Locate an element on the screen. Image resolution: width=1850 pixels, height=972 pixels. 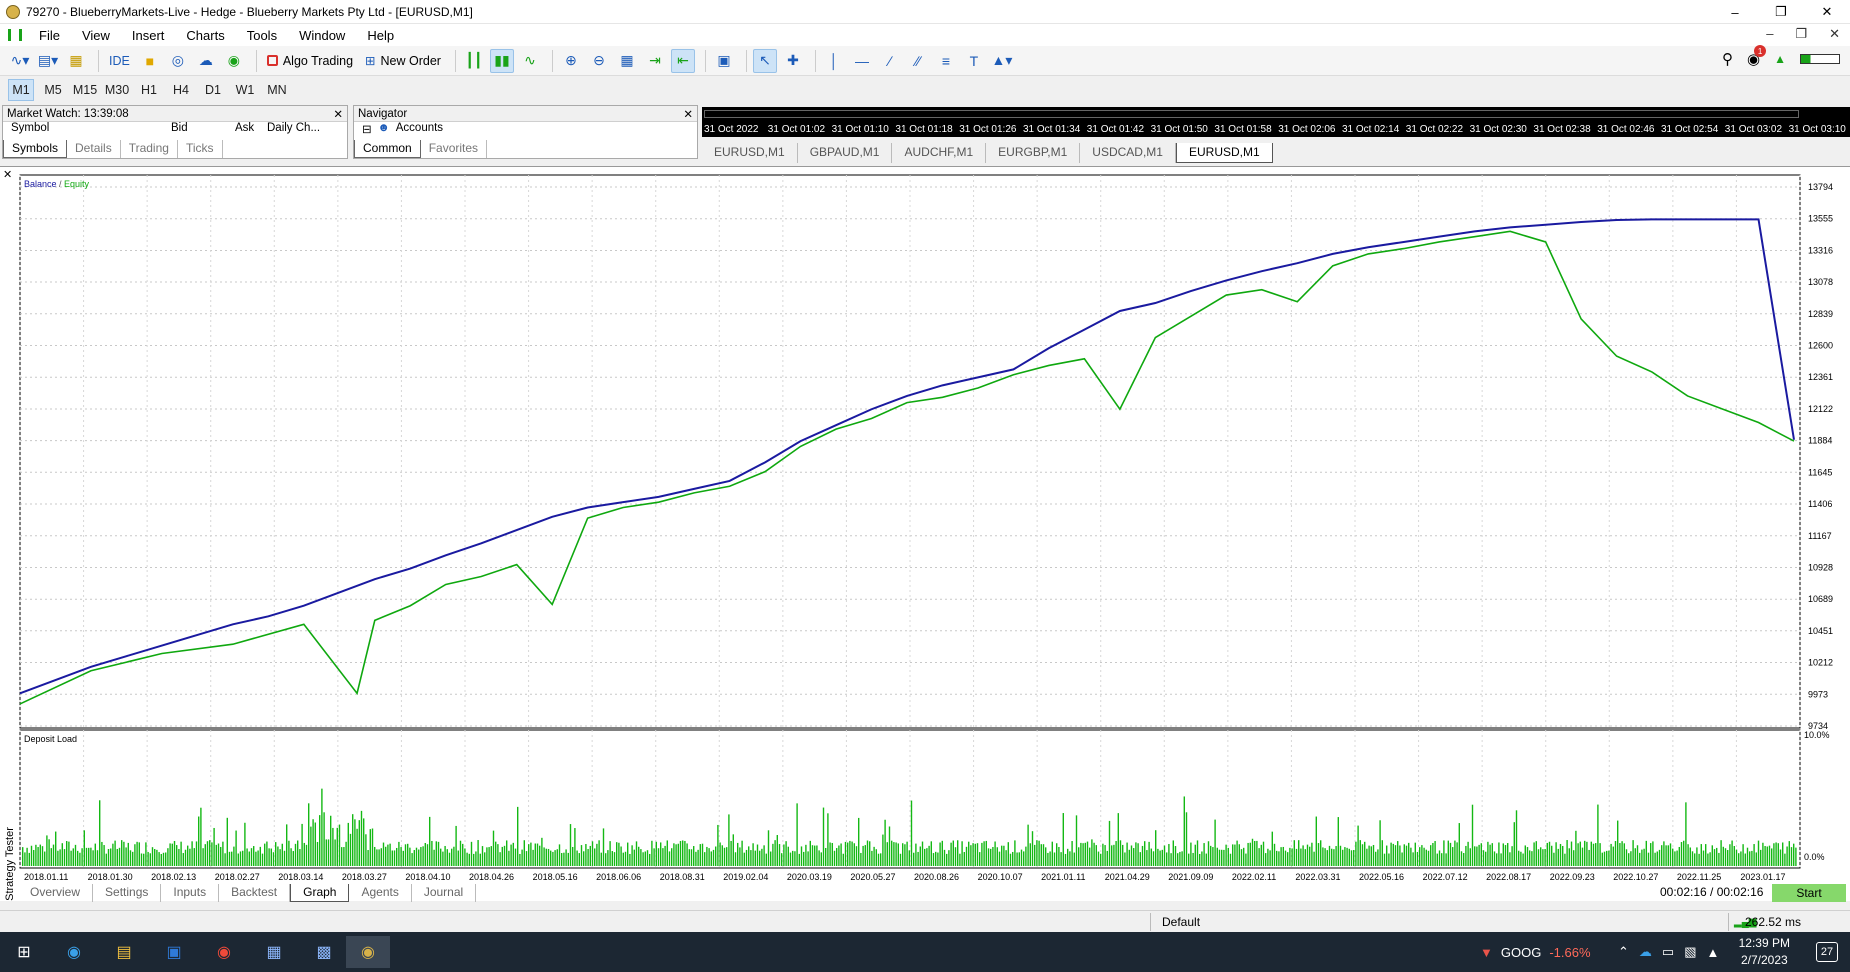
cursor-icon: ↖ is located at coordinates (764, 60).